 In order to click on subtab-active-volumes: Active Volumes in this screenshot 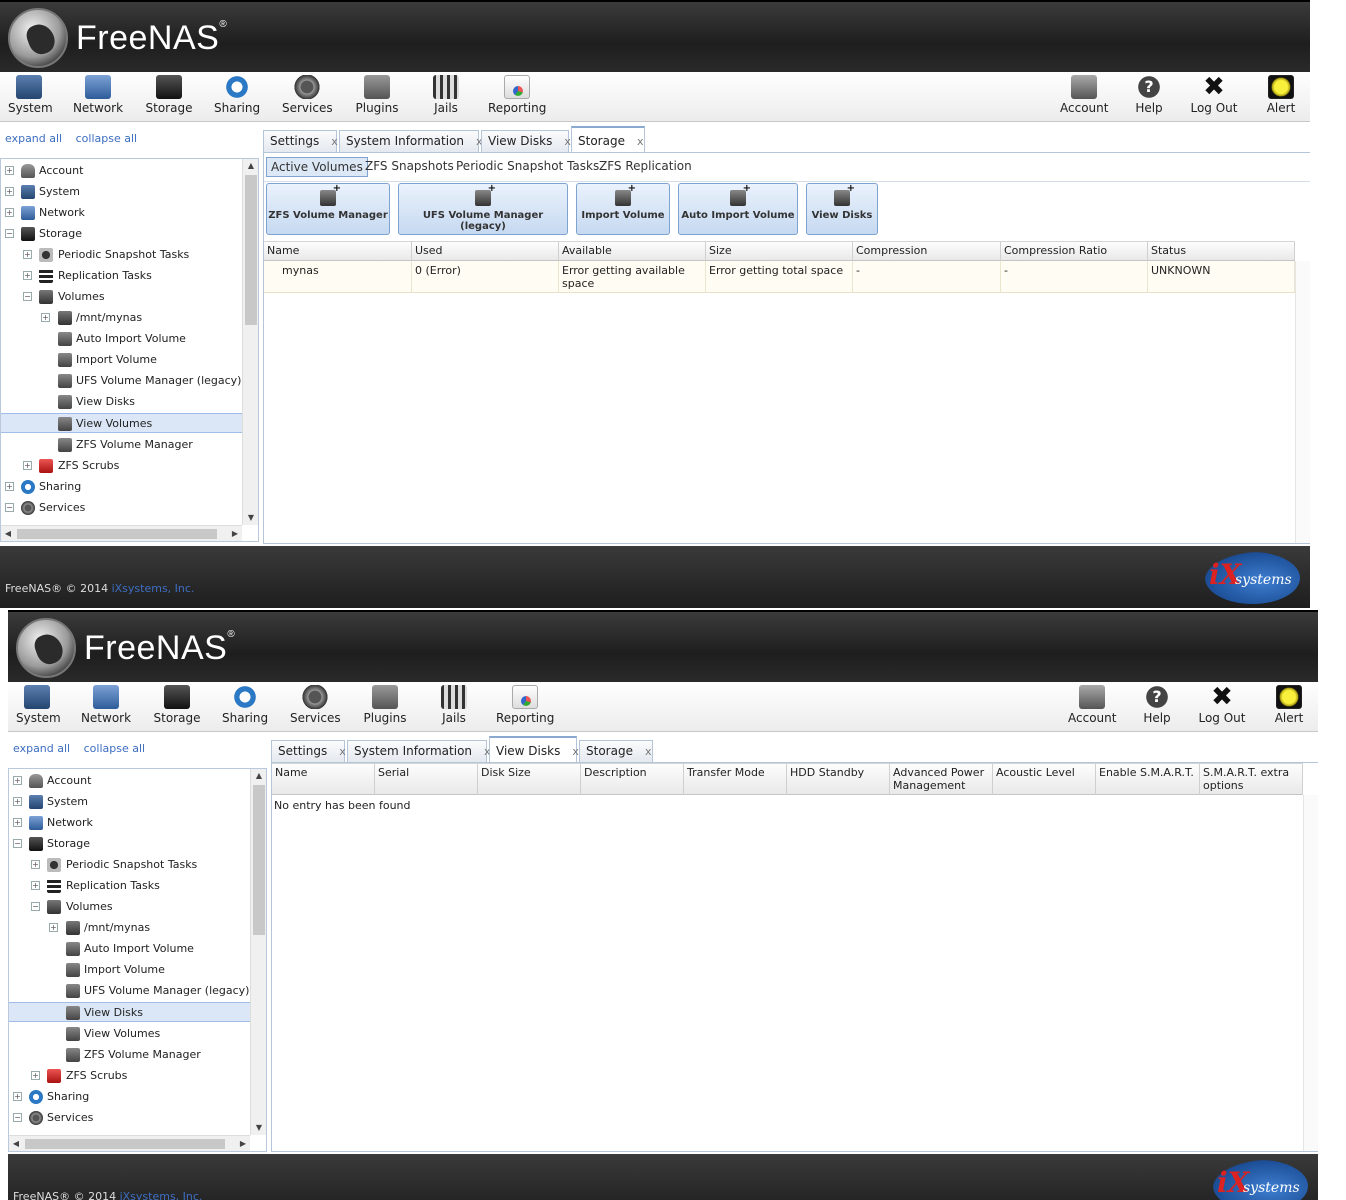, I will do `click(317, 167)`.